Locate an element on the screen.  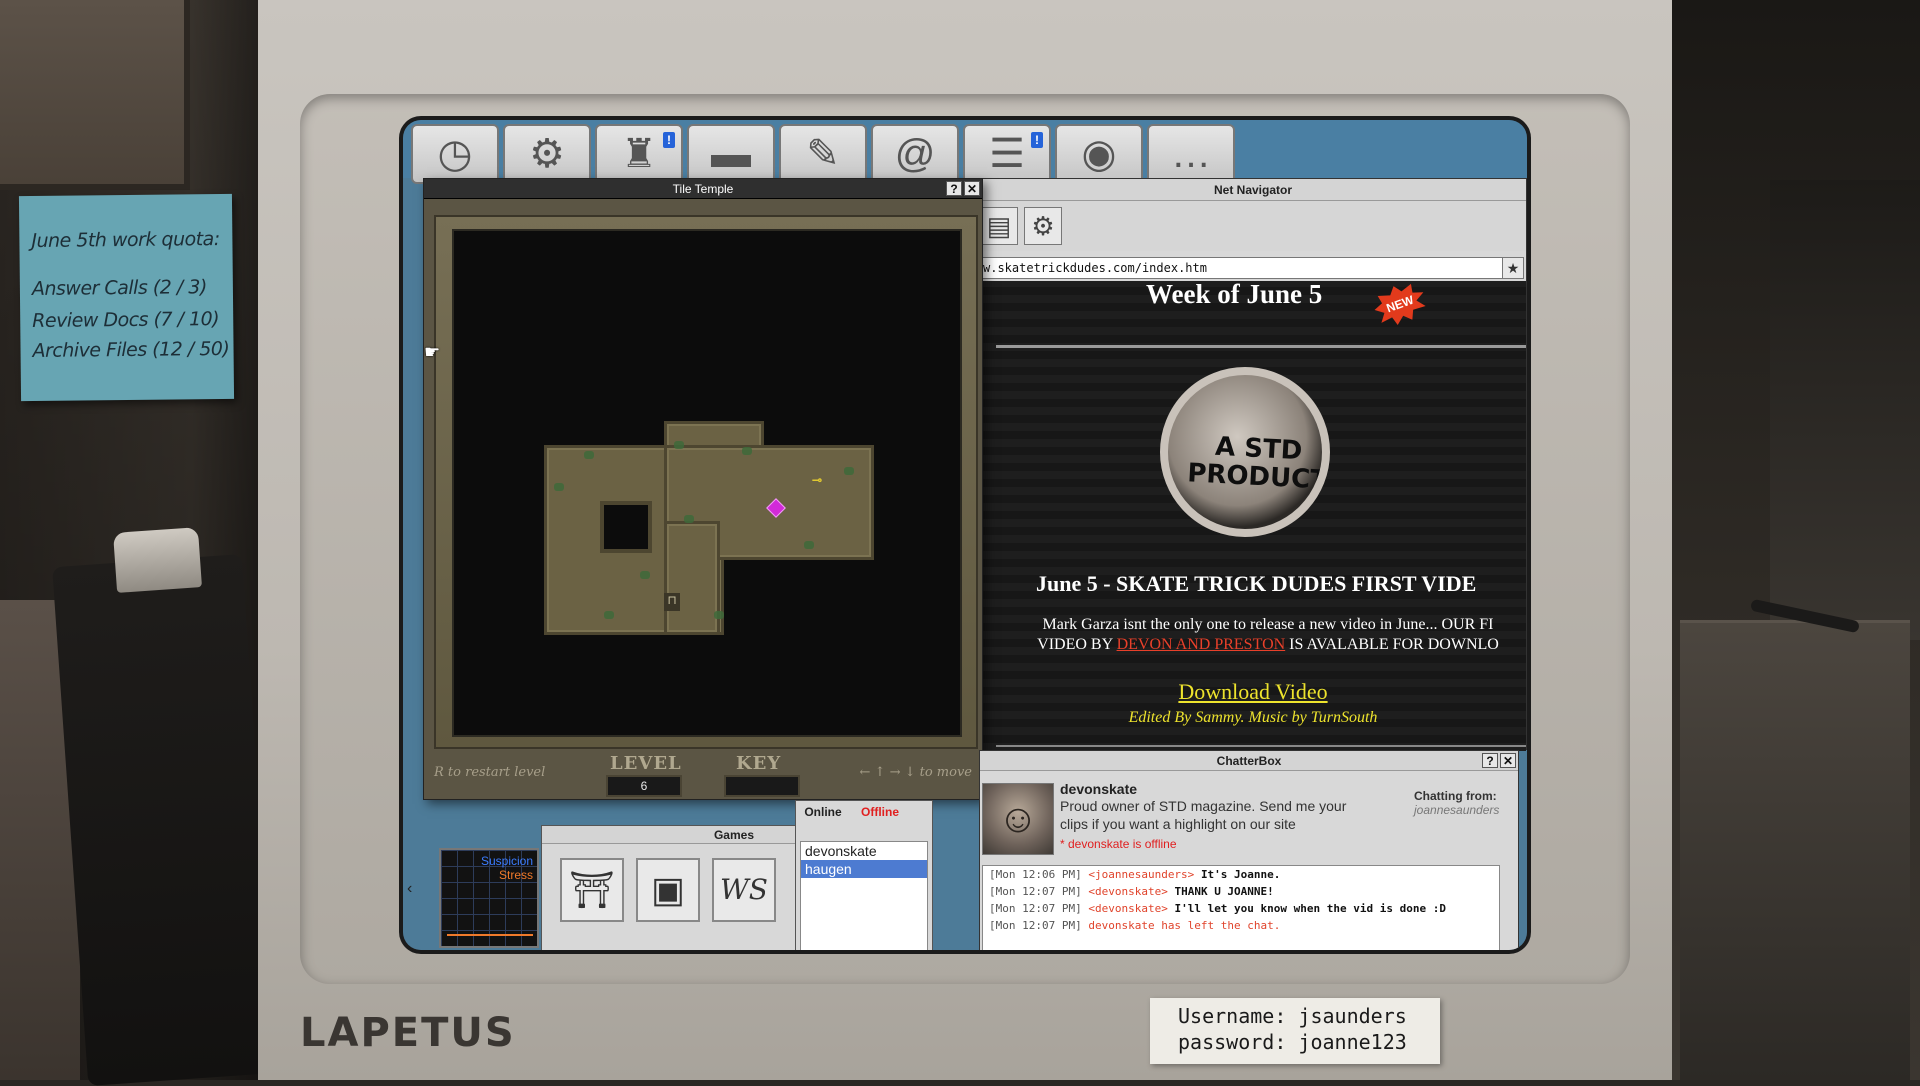
game-board: ⊸ ⊓ is located at coordinates (707, 483).